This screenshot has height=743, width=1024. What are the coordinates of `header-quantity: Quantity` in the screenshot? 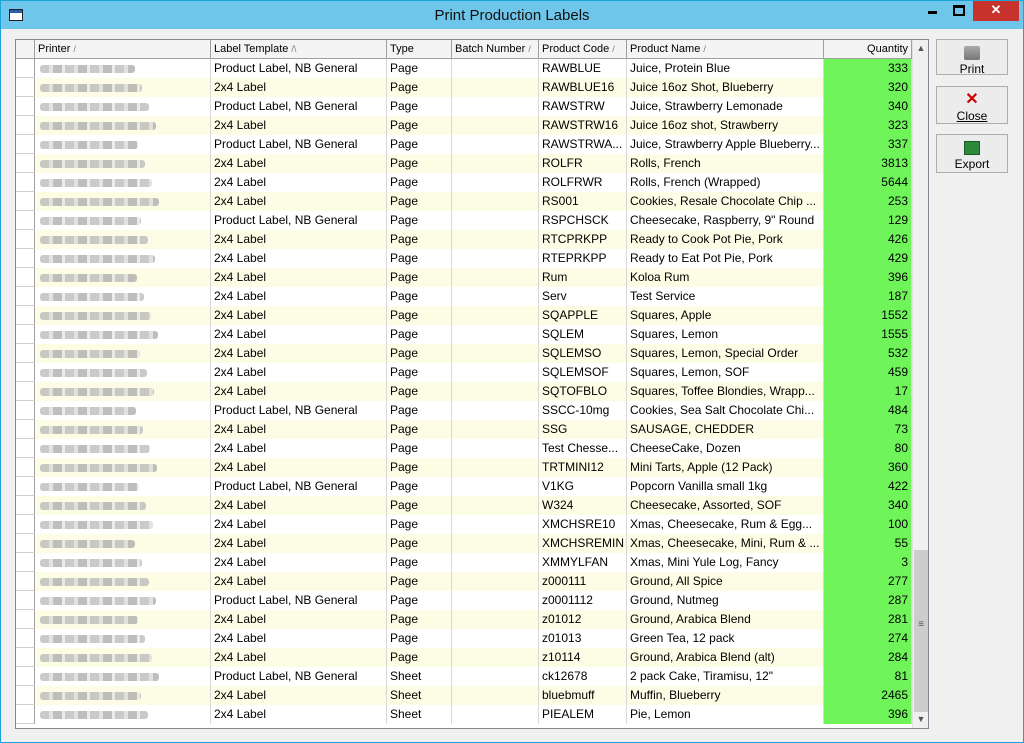 It's located at (868, 49).